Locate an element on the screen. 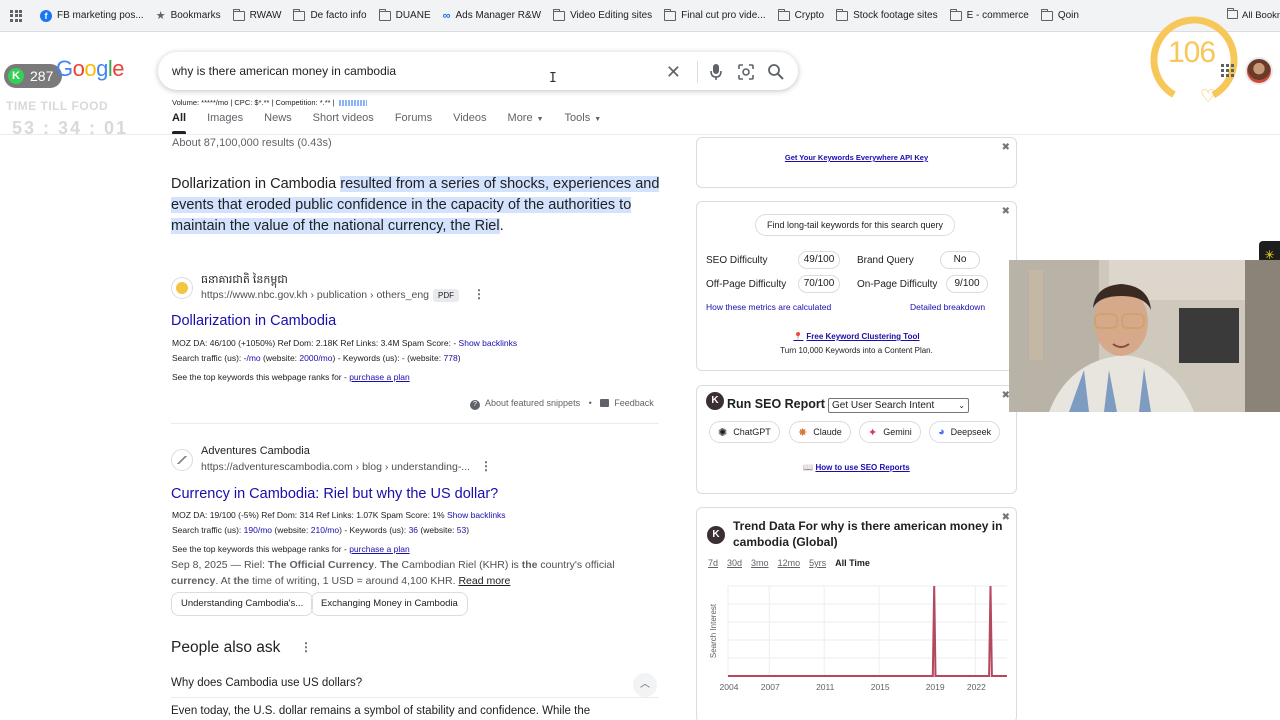  about-snippets-link: About featured snippets is located at coordinates (532, 403).